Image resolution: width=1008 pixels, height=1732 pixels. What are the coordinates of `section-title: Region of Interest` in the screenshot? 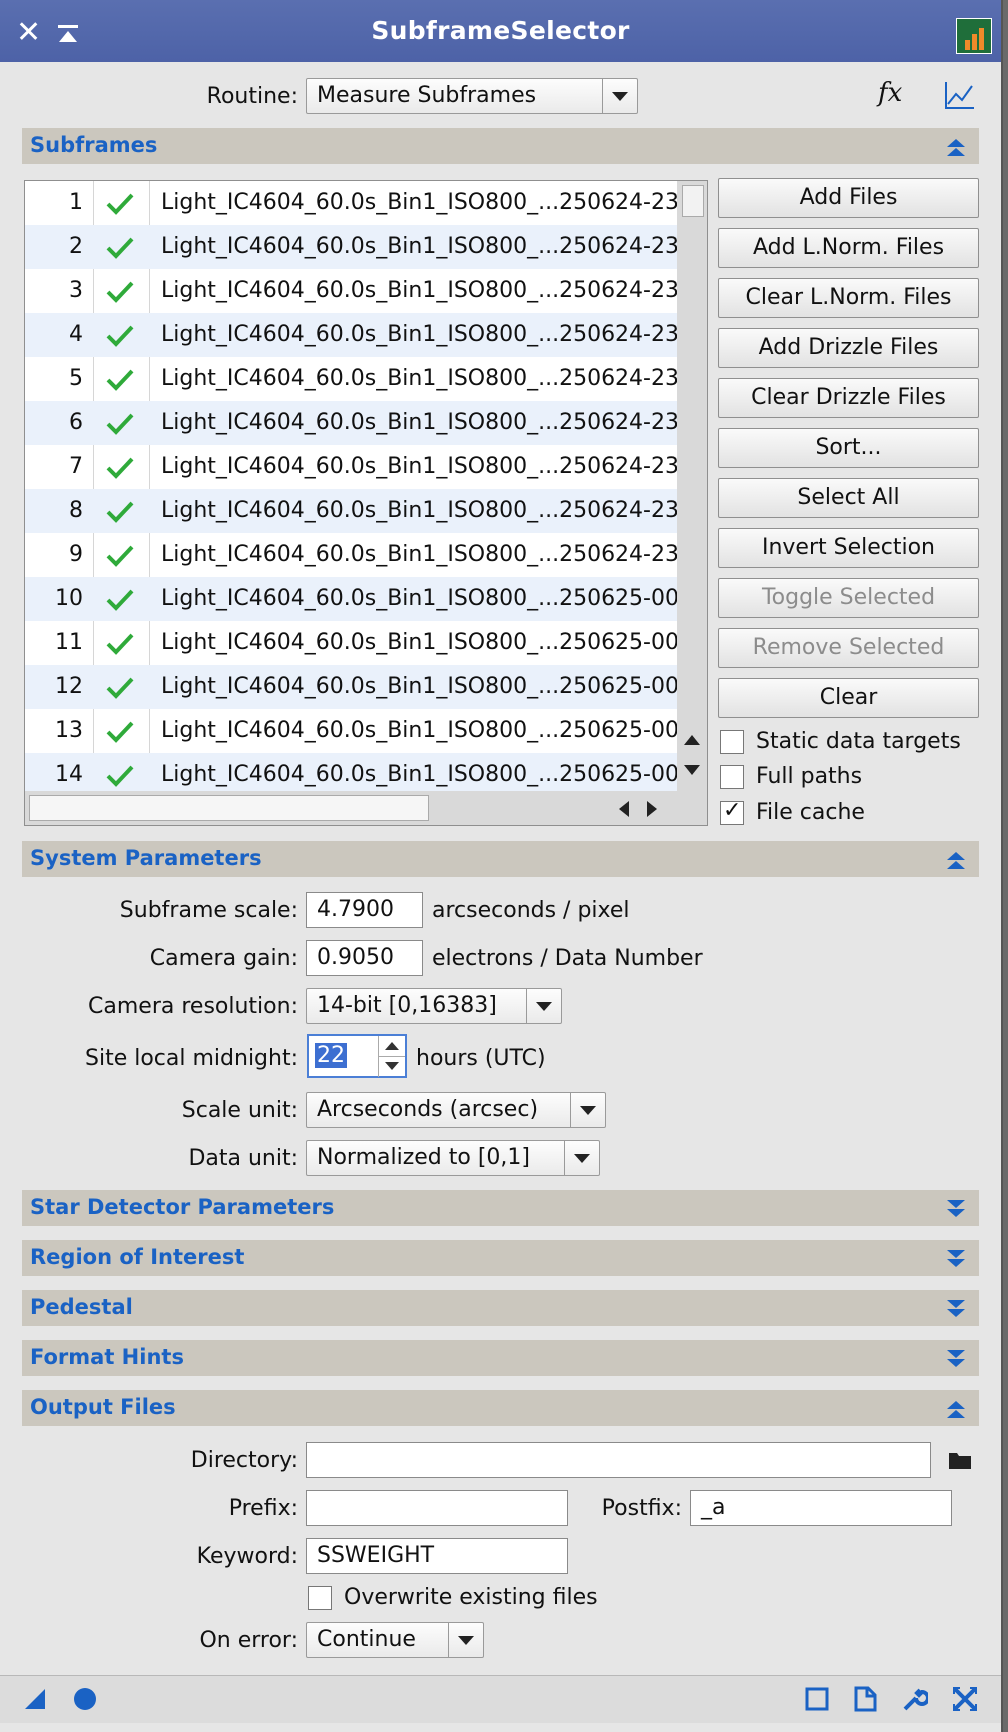 It's located at (137, 1257).